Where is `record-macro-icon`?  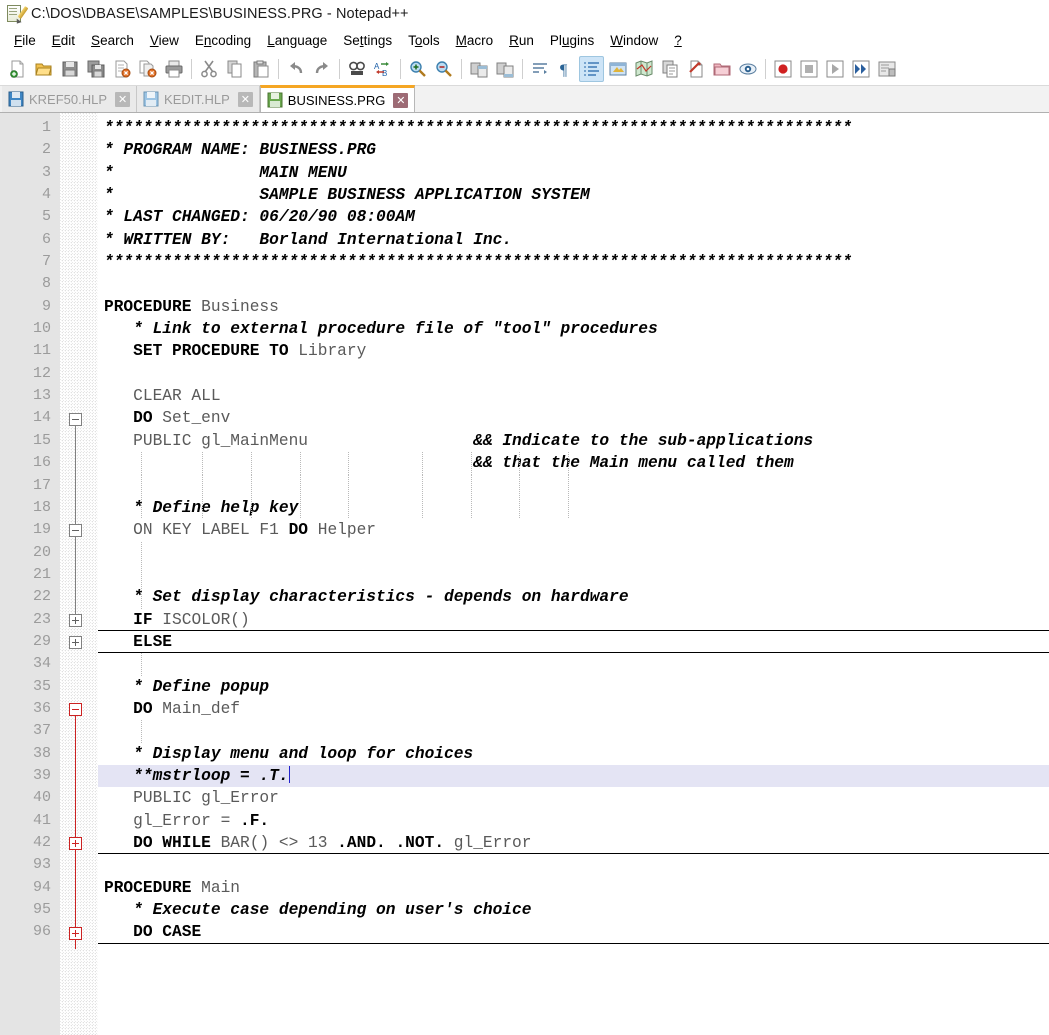
record-macro-icon is located at coordinates (782, 69).